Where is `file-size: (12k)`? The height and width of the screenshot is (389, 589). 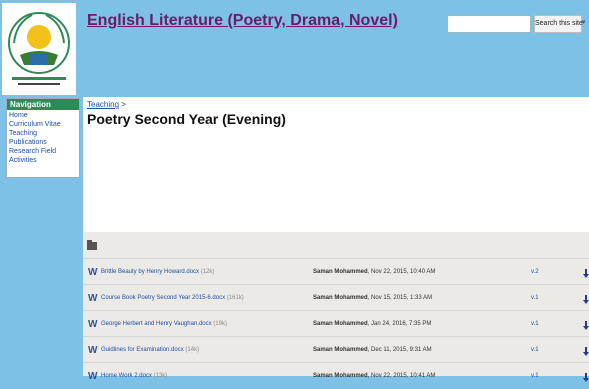
file-size: (12k) is located at coordinates (207, 272).